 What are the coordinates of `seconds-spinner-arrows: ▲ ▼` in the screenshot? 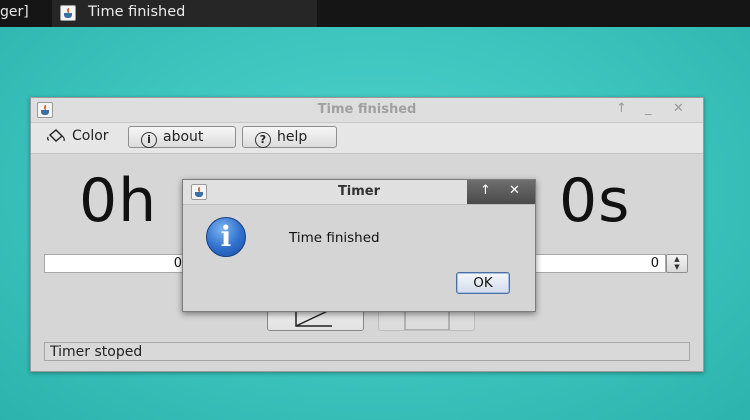 It's located at (677, 263).